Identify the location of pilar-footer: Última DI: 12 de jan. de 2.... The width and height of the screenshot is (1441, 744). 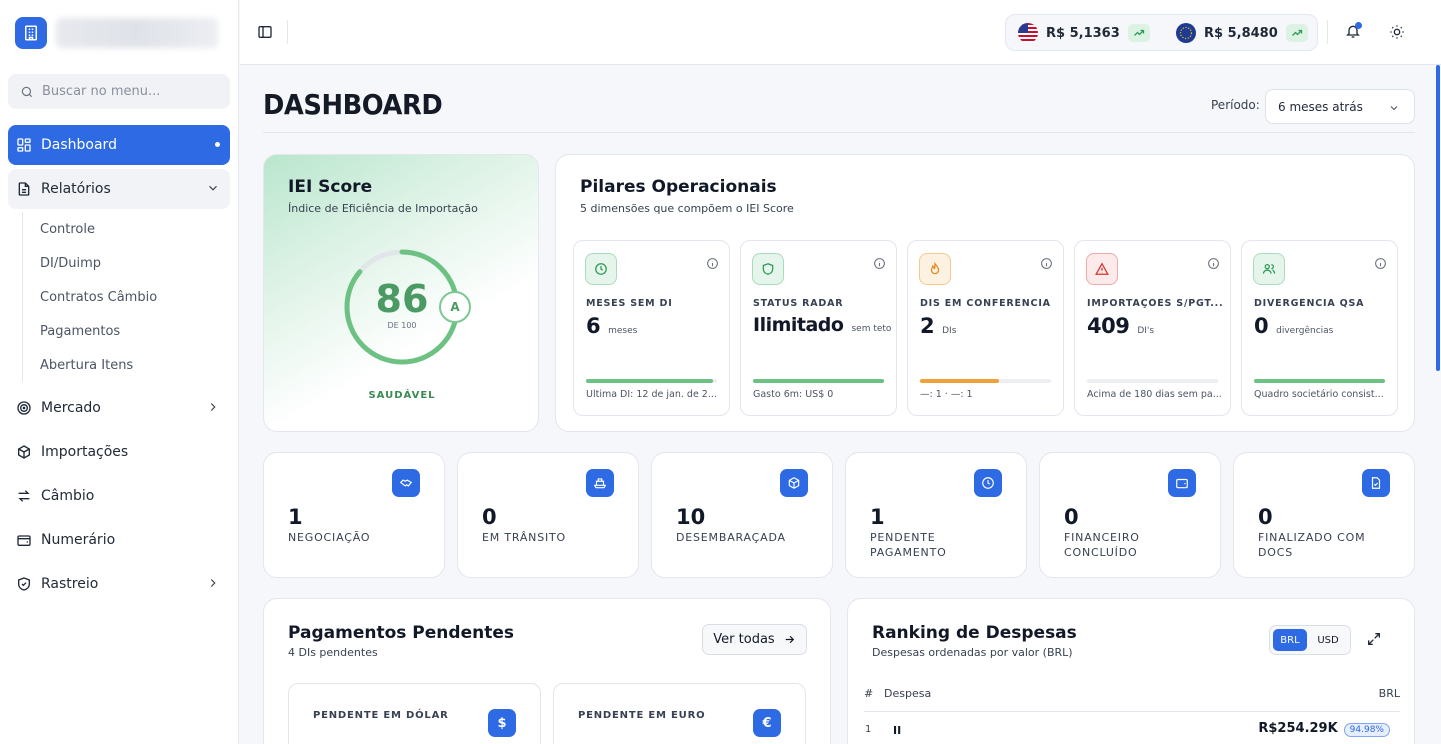
(651, 394).